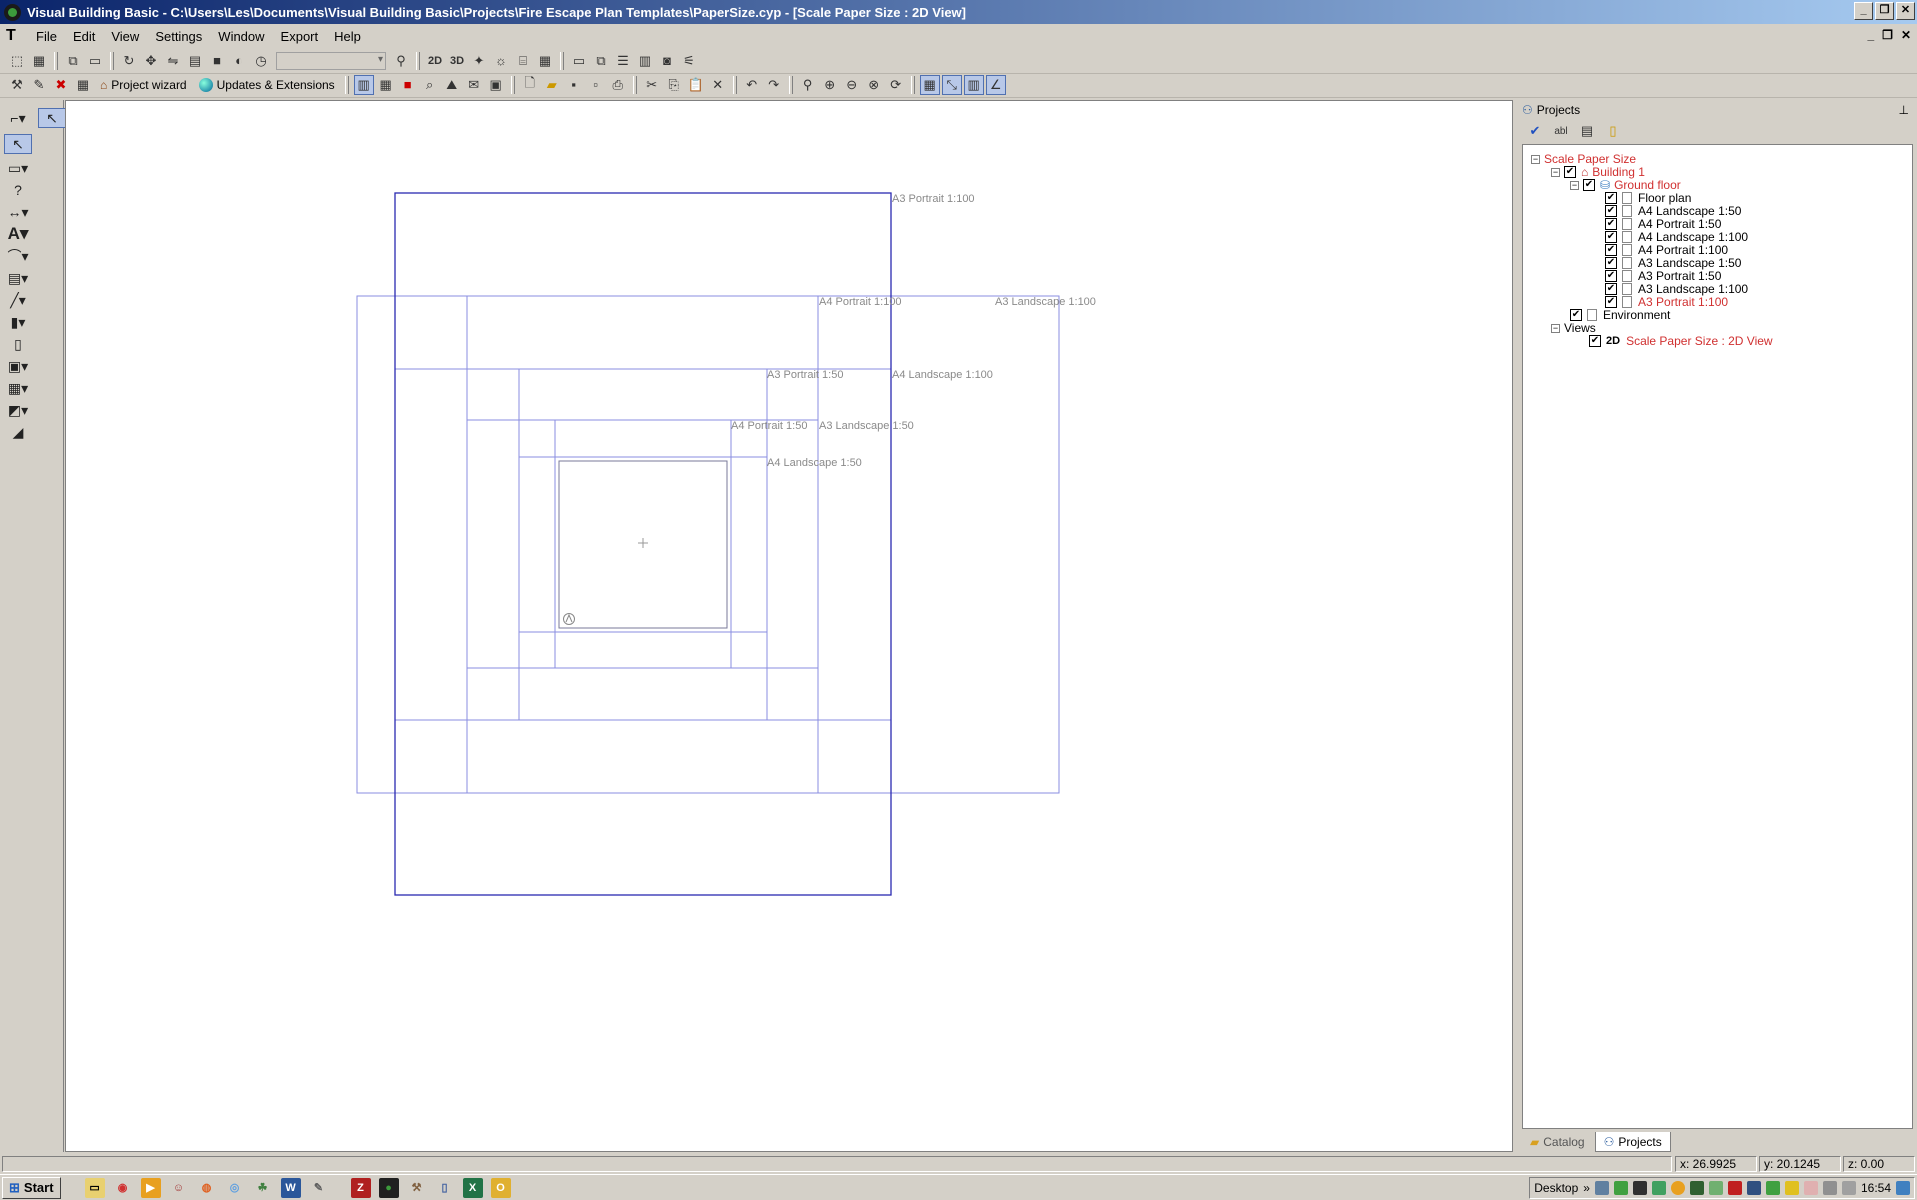  I want to click on print-icon: ⎙, so click(618, 85).